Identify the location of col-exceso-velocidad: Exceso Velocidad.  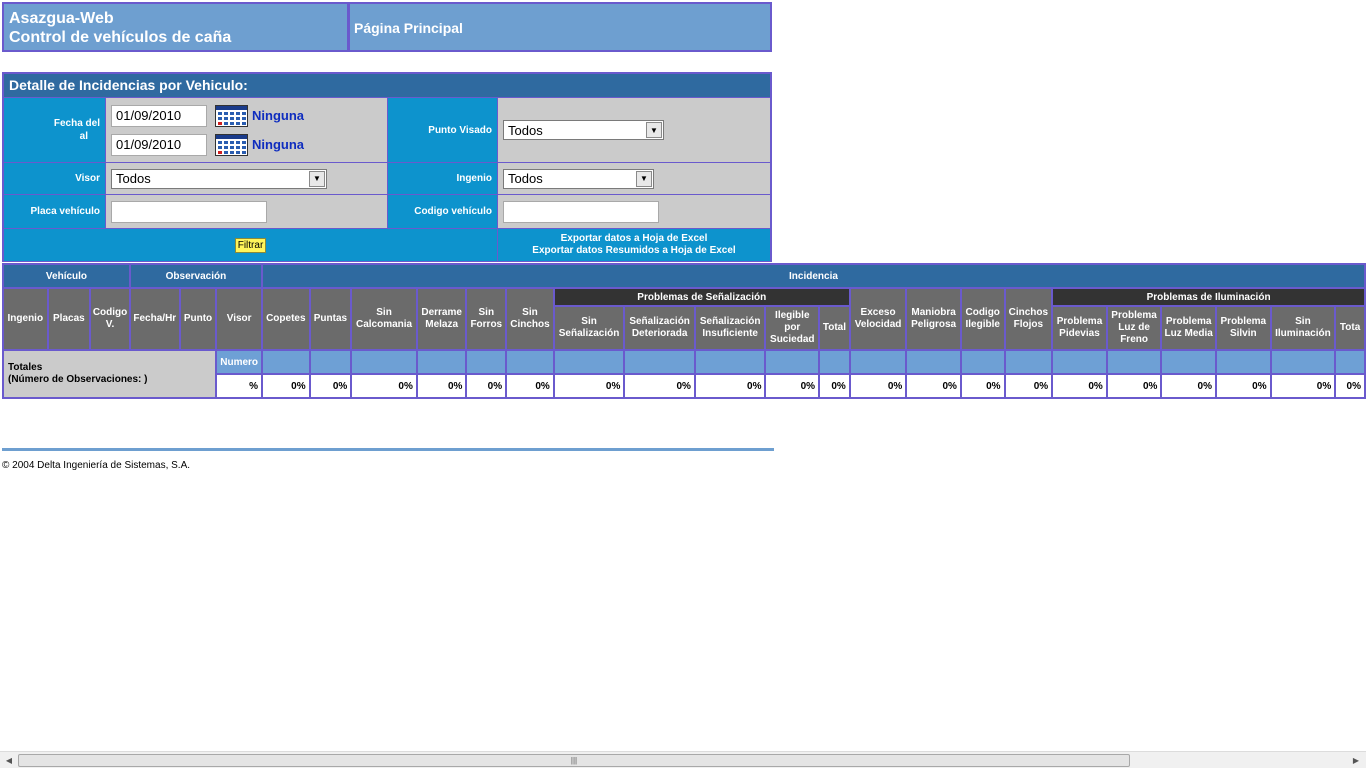
(878, 319).